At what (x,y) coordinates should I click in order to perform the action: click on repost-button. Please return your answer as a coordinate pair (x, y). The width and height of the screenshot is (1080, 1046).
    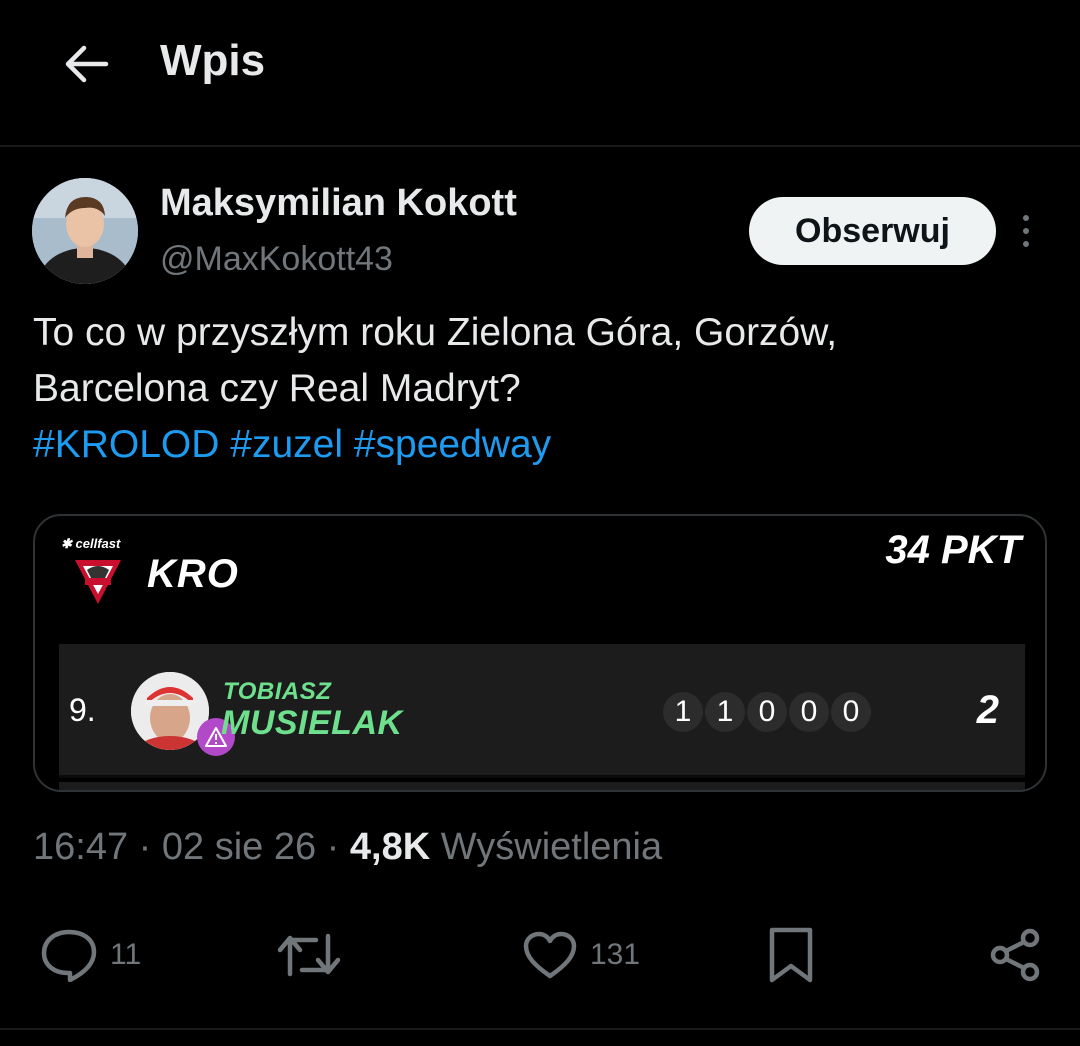
    Looking at the image, I should click on (309, 955).